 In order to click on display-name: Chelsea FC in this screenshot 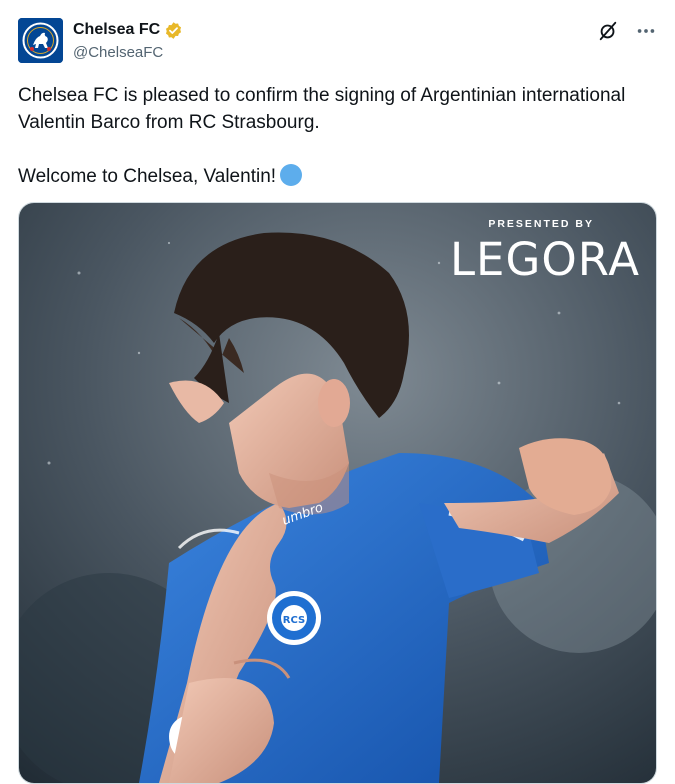, I will do `click(116, 30)`.